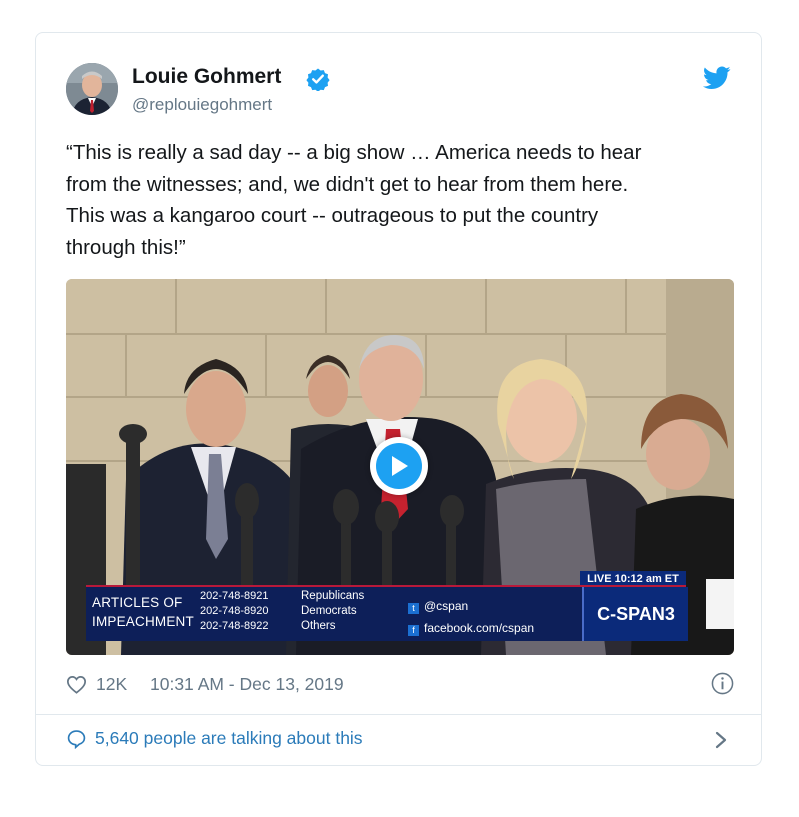  What do you see at coordinates (147, 612) in the screenshot?
I see `lower-third-title: ARTICLES OF IMPEACHMENT` at bounding box center [147, 612].